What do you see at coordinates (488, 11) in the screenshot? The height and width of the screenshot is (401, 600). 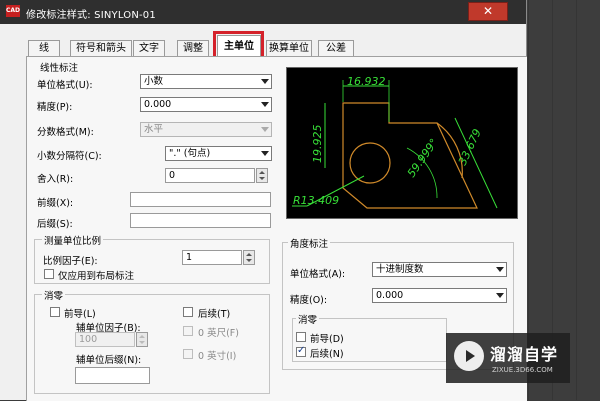 I see `close-button: ✕` at bounding box center [488, 11].